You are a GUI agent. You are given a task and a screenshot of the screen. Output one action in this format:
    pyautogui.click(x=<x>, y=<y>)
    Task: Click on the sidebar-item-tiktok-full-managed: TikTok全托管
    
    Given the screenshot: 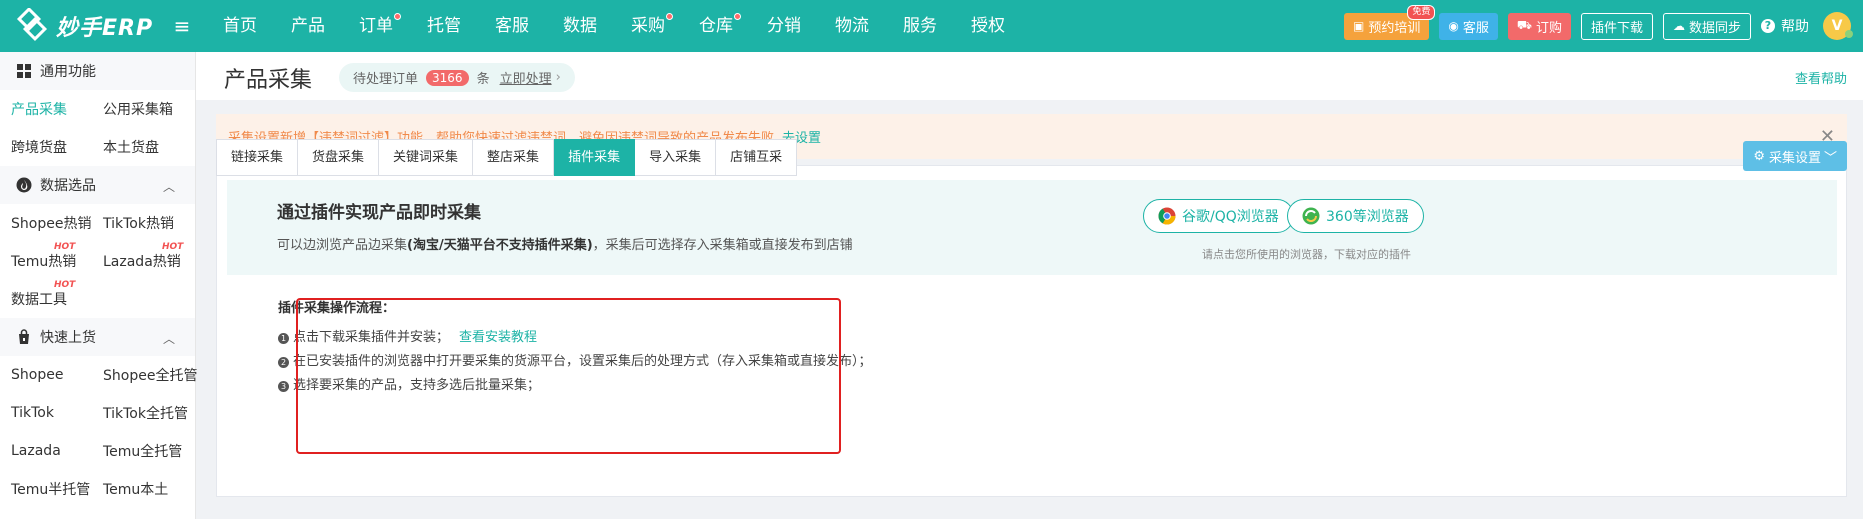 What is the action you would take?
    pyautogui.click(x=140, y=413)
    